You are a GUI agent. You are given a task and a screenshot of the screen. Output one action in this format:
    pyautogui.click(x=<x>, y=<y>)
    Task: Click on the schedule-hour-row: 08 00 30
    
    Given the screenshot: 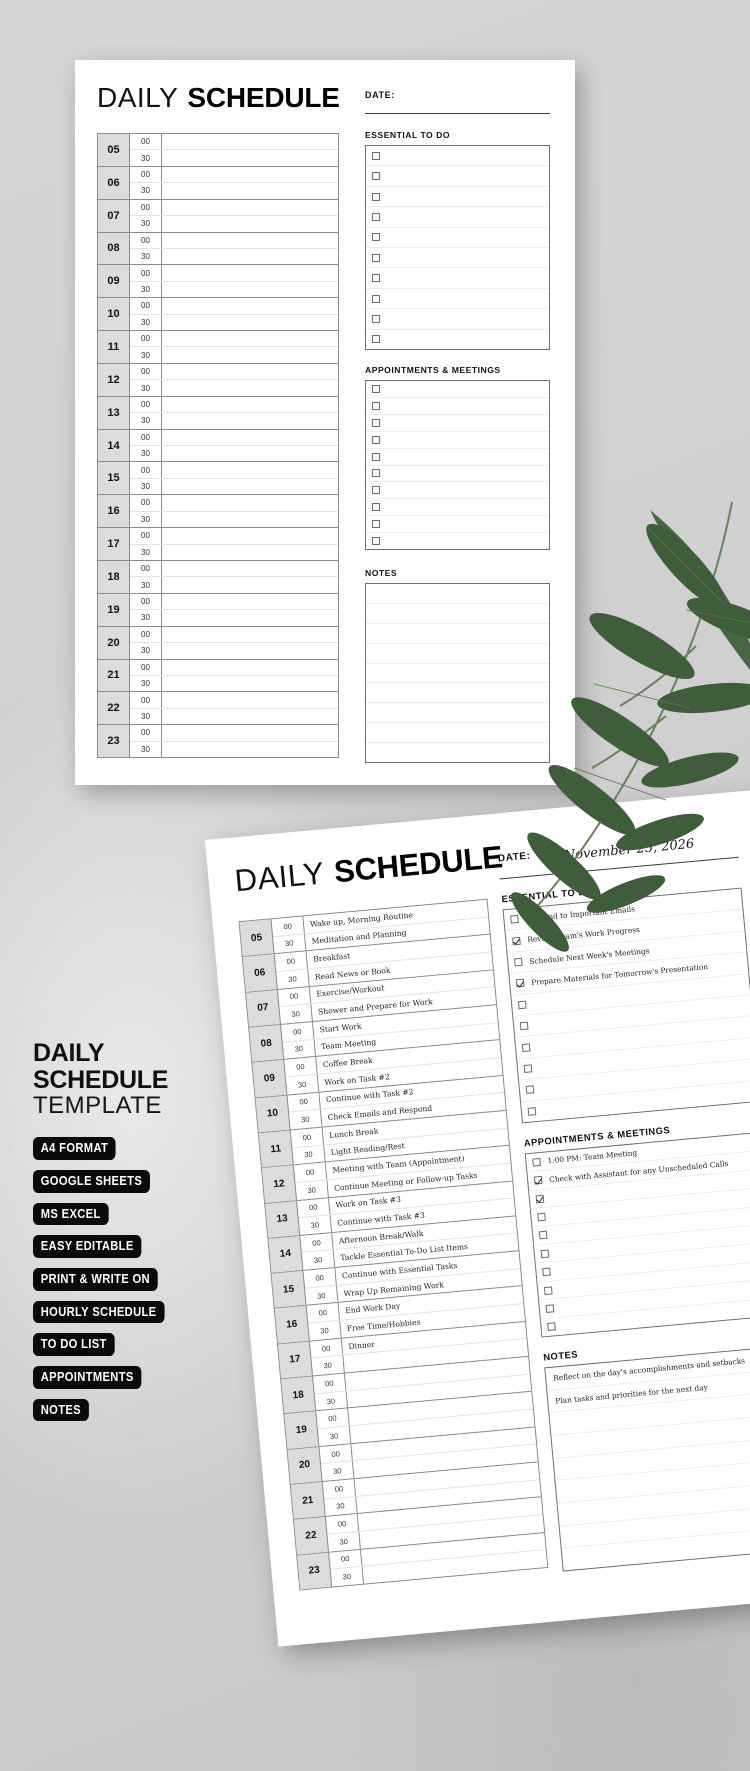 What is the action you would take?
    pyautogui.click(x=218, y=249)
    